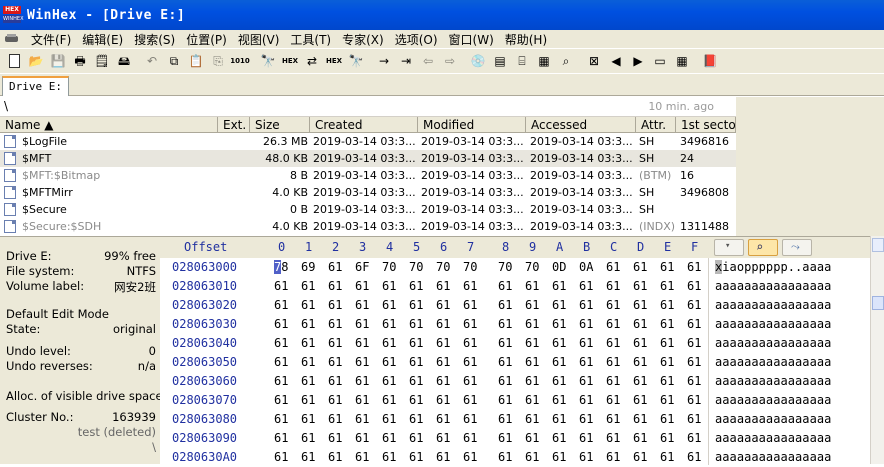 The image size is (884, 467). What do you see at coordinates (710, 61) in the screenshot?
I see `book-icon: 📕` at bounding box center [710, 61].